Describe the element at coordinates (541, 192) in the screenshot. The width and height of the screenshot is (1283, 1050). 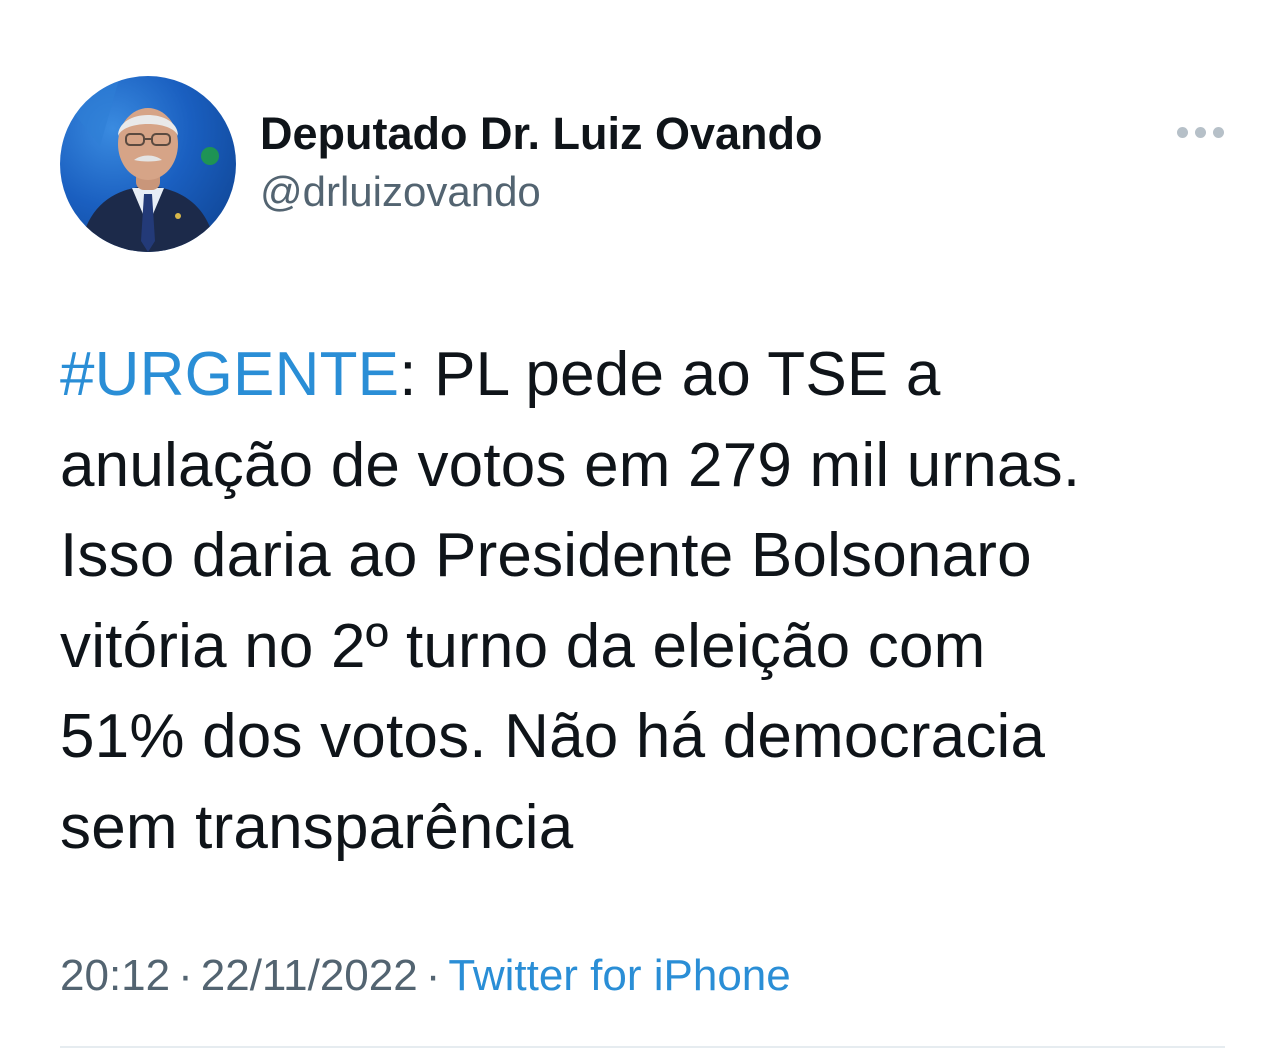
I see `author-handle: @drluizovando` at that location.